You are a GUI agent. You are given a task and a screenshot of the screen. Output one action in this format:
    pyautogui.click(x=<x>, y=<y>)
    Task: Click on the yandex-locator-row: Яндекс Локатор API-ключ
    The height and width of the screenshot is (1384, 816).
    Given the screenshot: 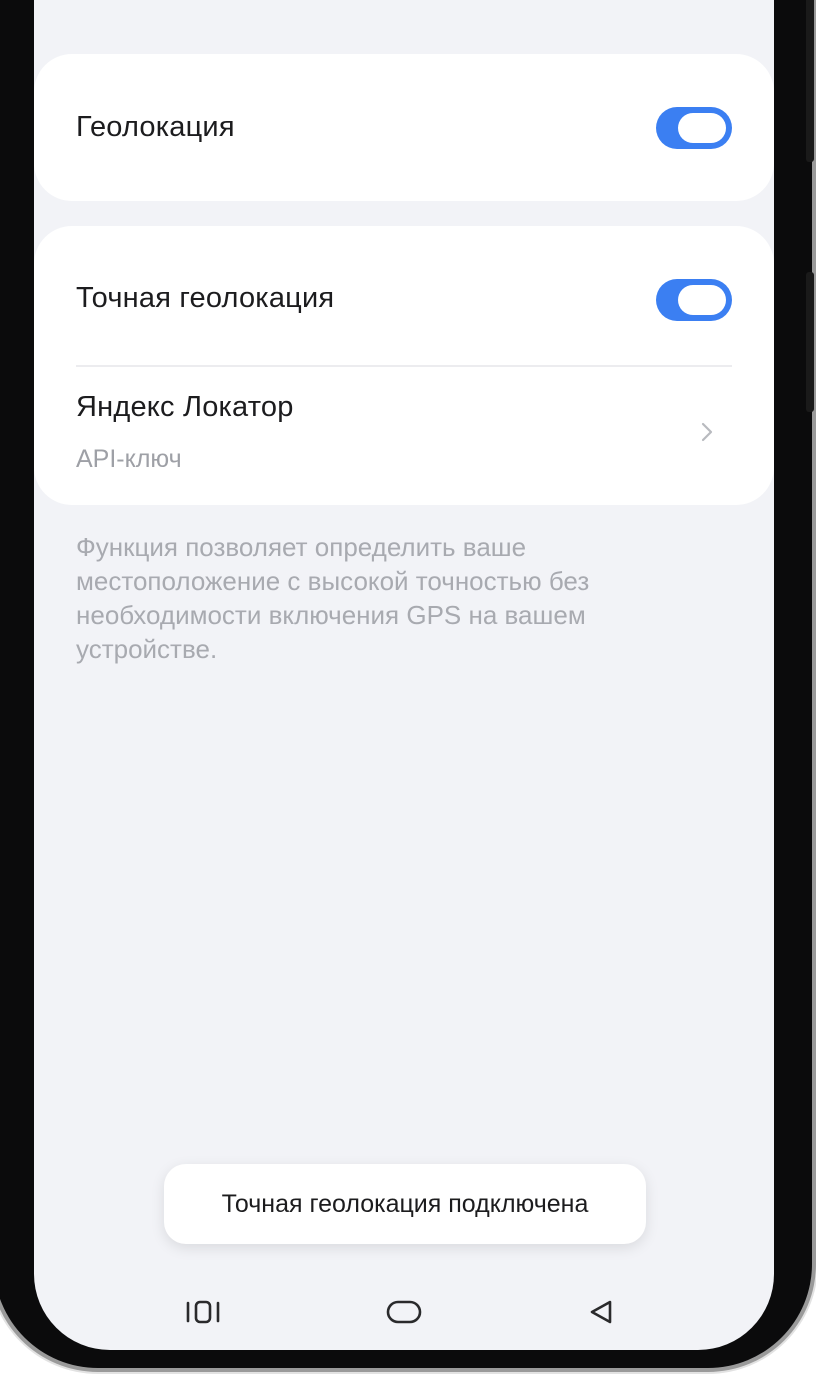 What is the action you would take?
    pyautogui.click(x=404, y=436)
    